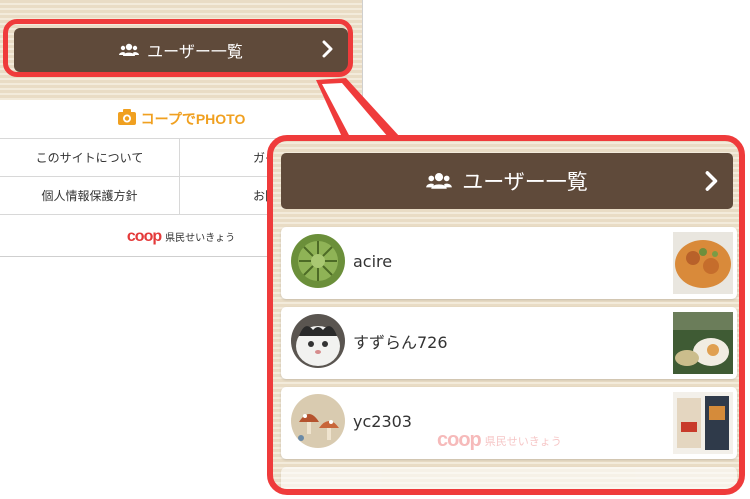  What do you see at coordinates (193, 119) in the screenshot?
I see `logo-text: コープでPHOTO` at bounding box center [193, 119].